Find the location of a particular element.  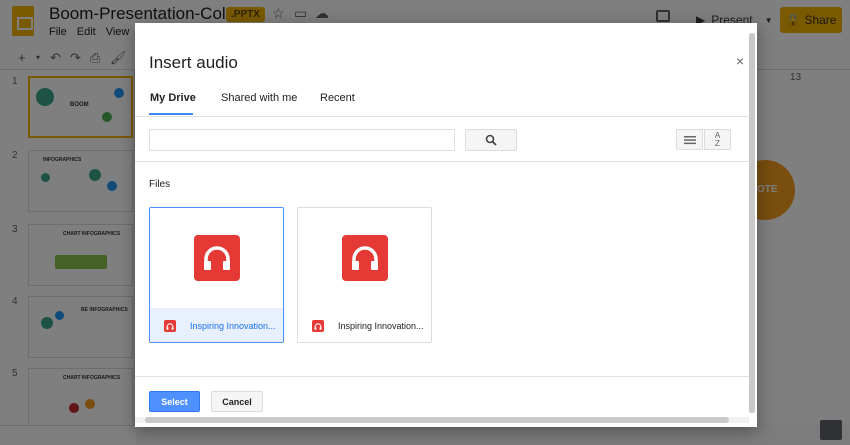

select-button: Select is located at coordinates (174, 401).